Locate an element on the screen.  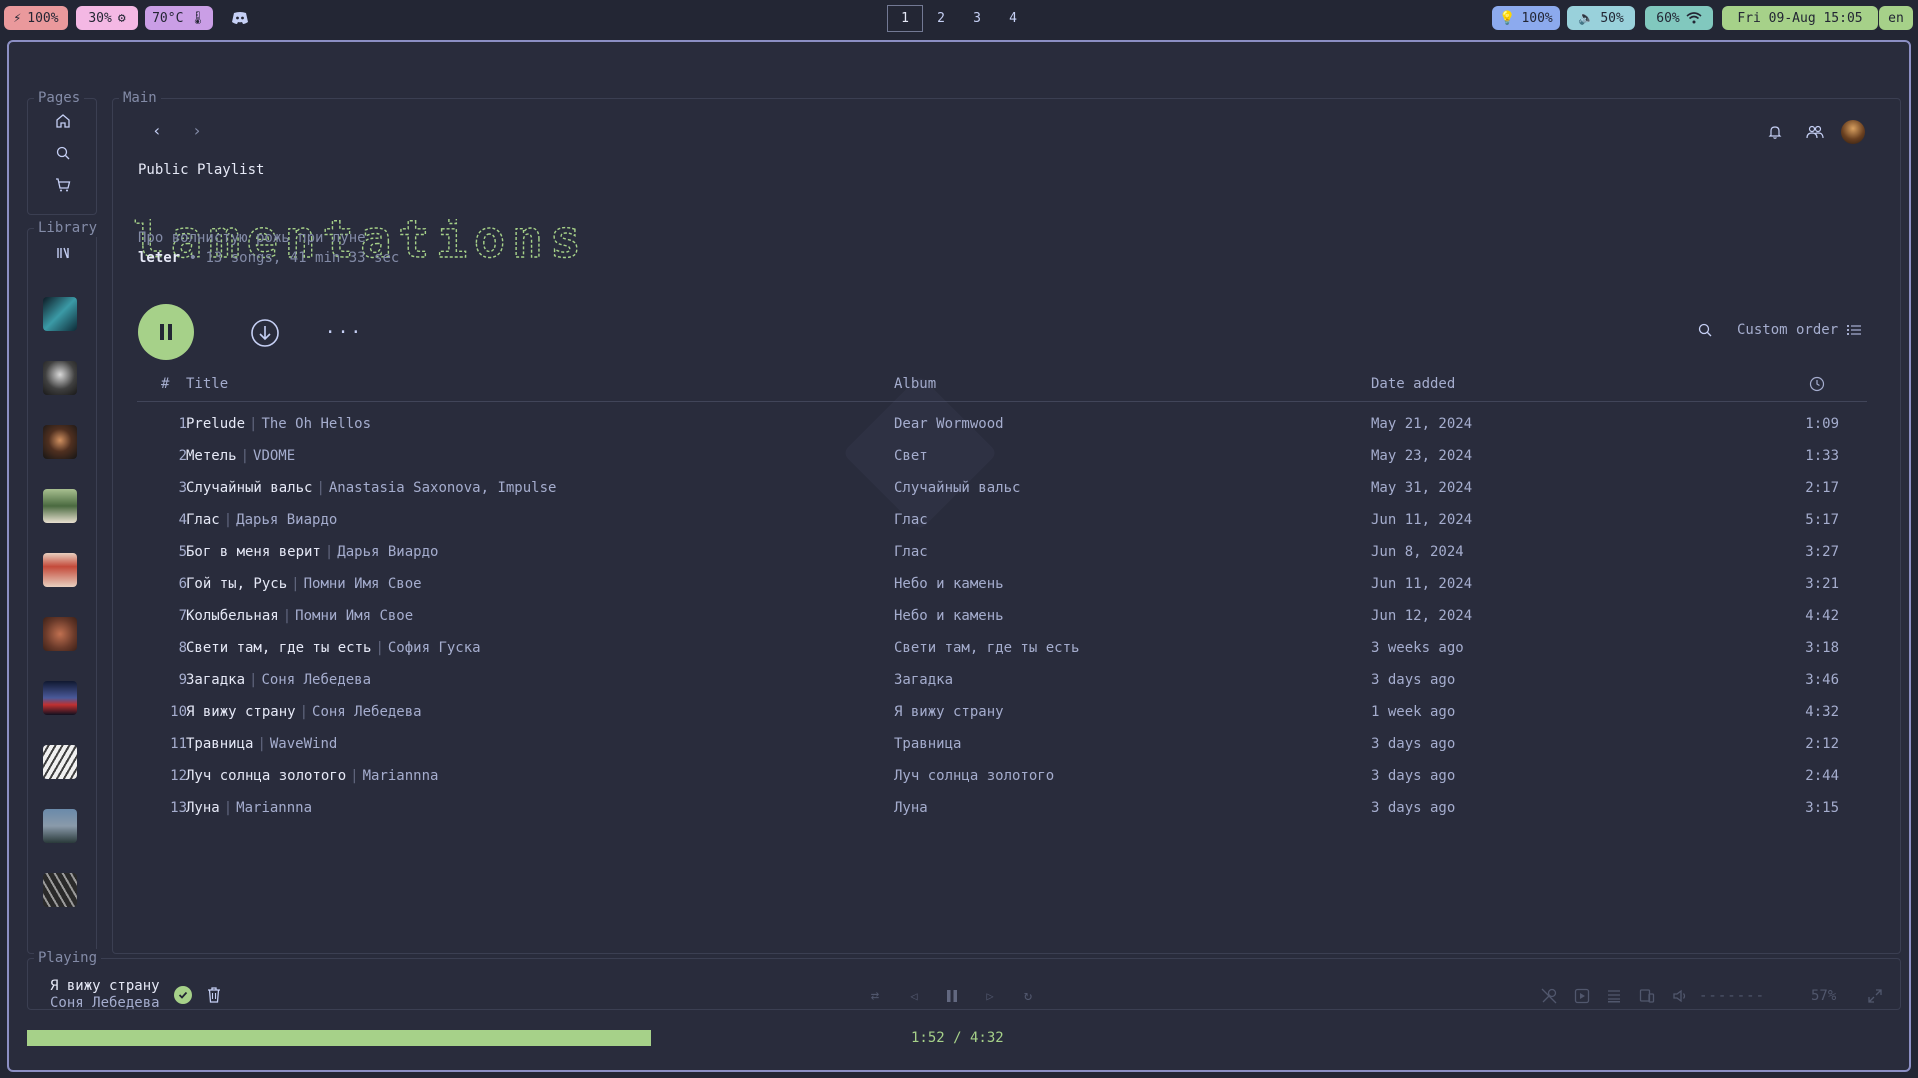
fullscreen-button is located at coordinates (1875, 996).